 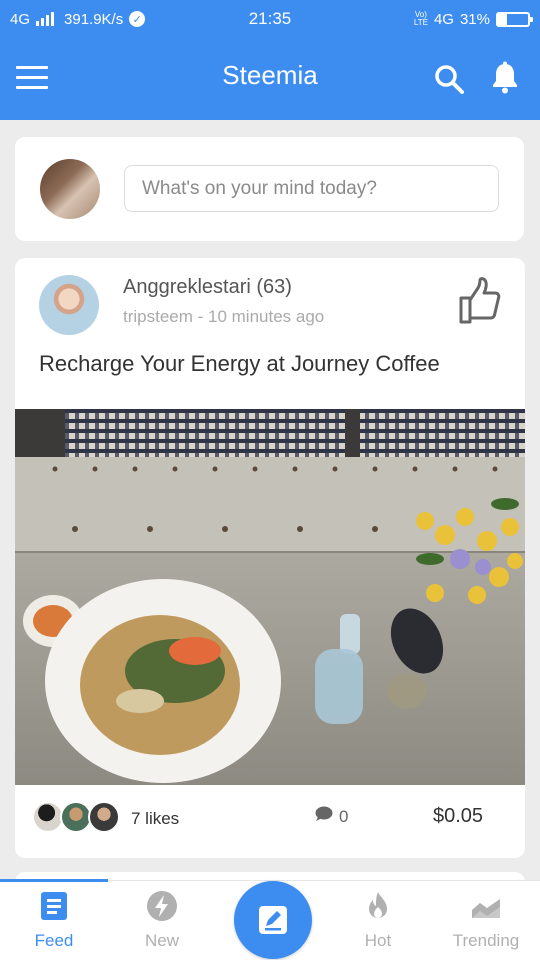 What do you see at coordinates (311, 188) in the screenshot?
I see `status-input` at bounding box center [311, 188].